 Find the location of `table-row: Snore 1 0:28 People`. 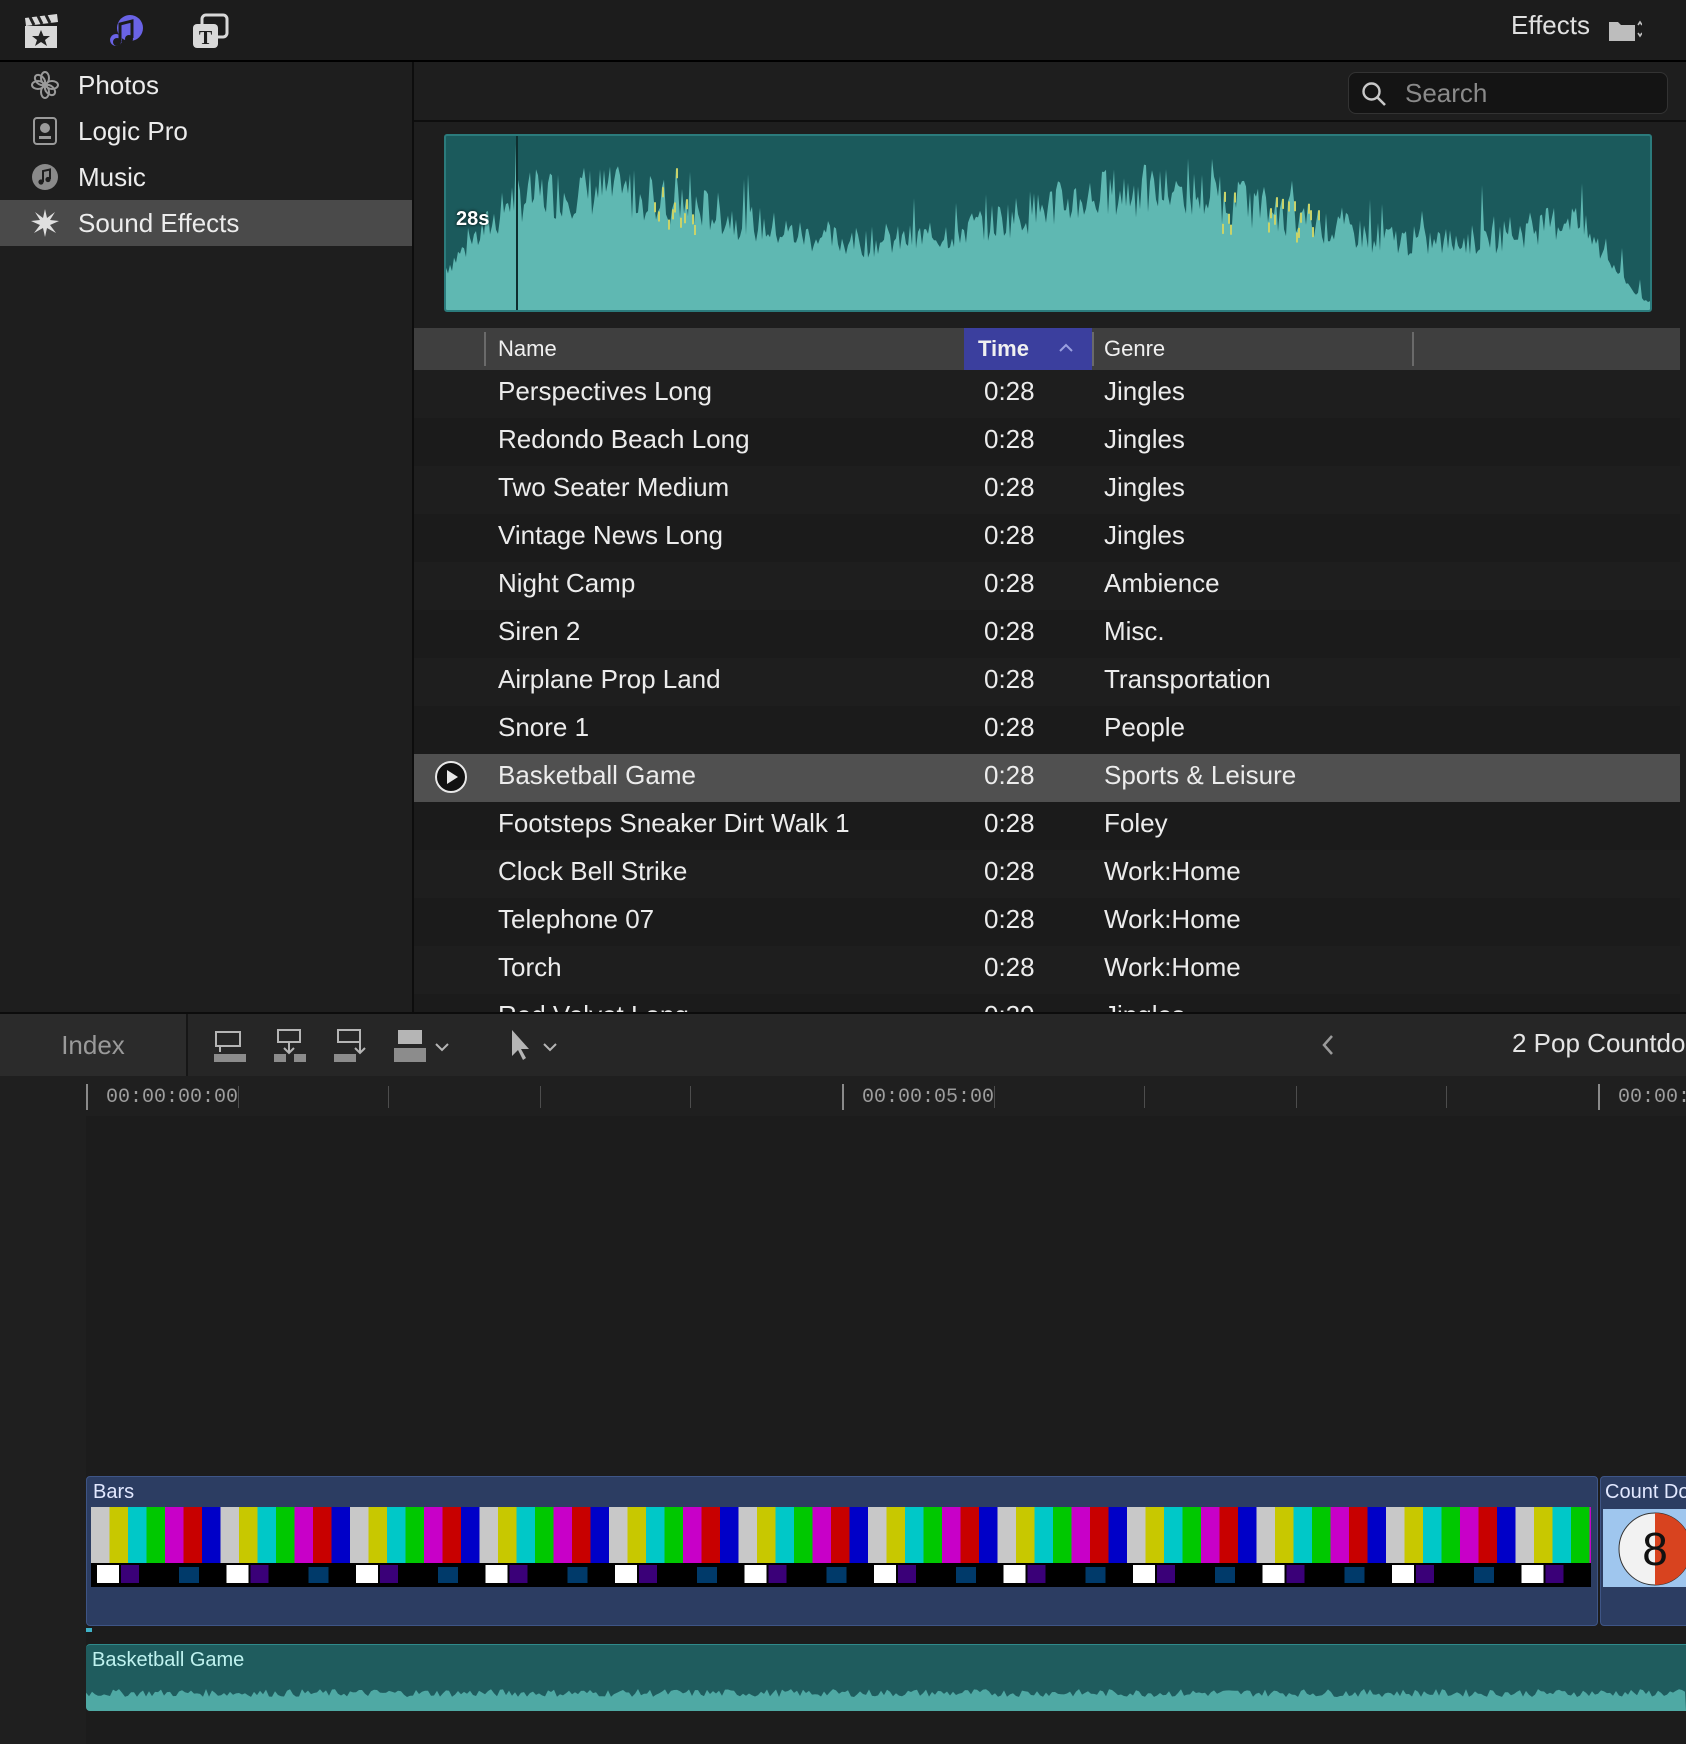

table-row: Snore 1 0:28 People is located at coordinates (1047, 730).